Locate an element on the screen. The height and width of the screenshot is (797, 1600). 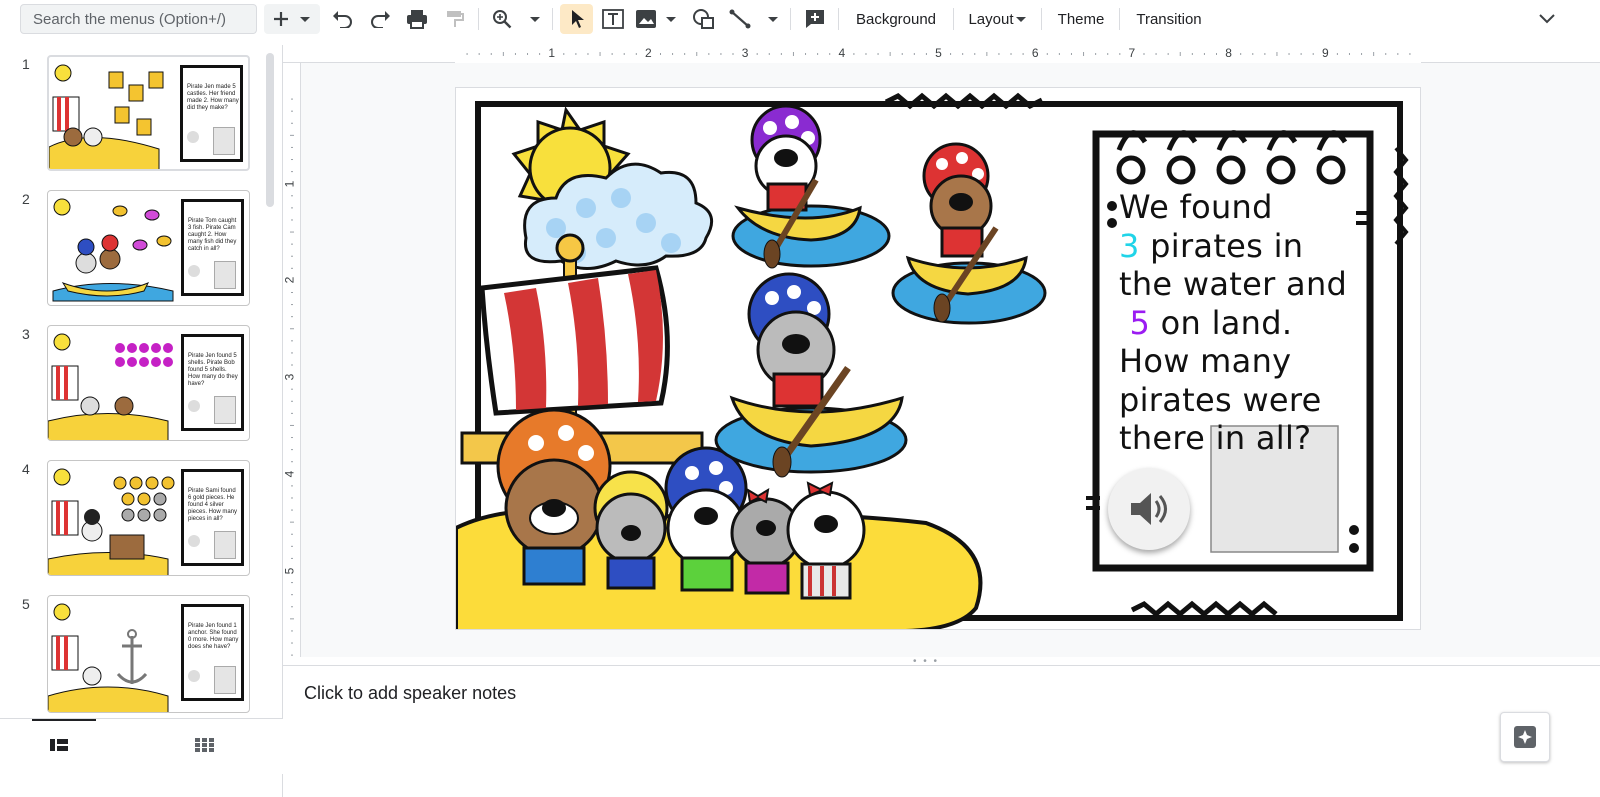
collapse-menus-button is located at coordinates (1547, 19).